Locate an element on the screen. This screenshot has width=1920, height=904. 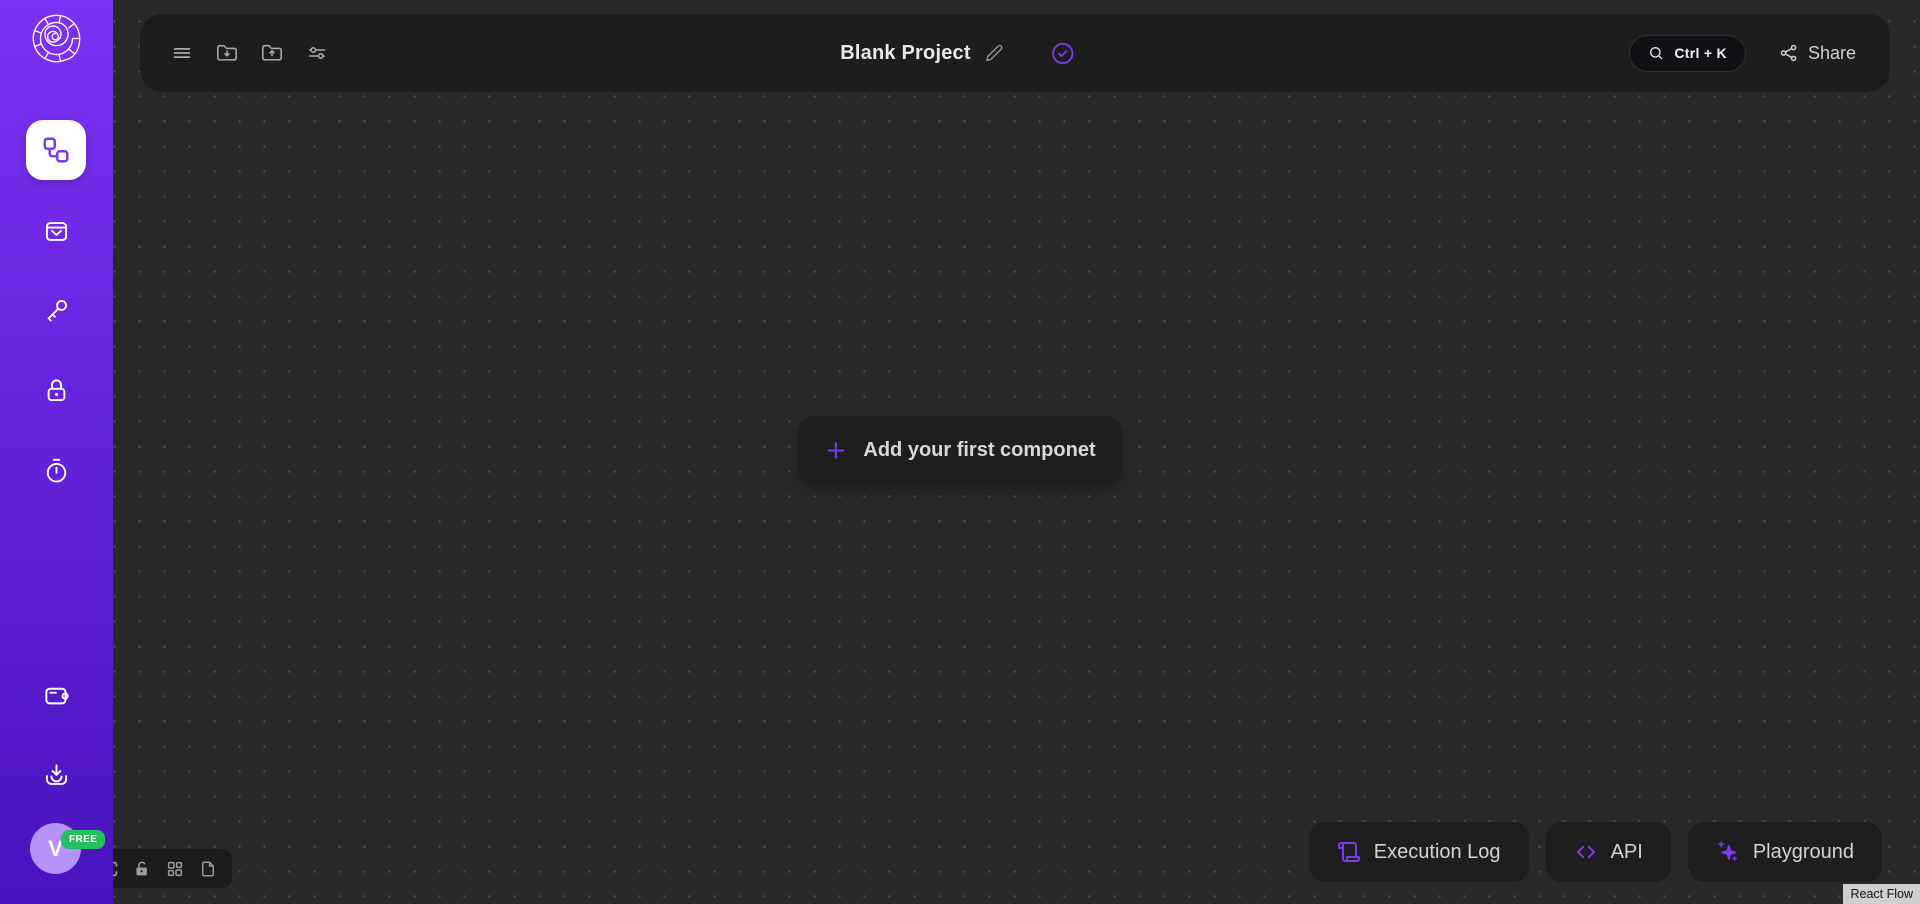
search-shortcut-label: Ctrl + K is located at coordinates (1700, 53).